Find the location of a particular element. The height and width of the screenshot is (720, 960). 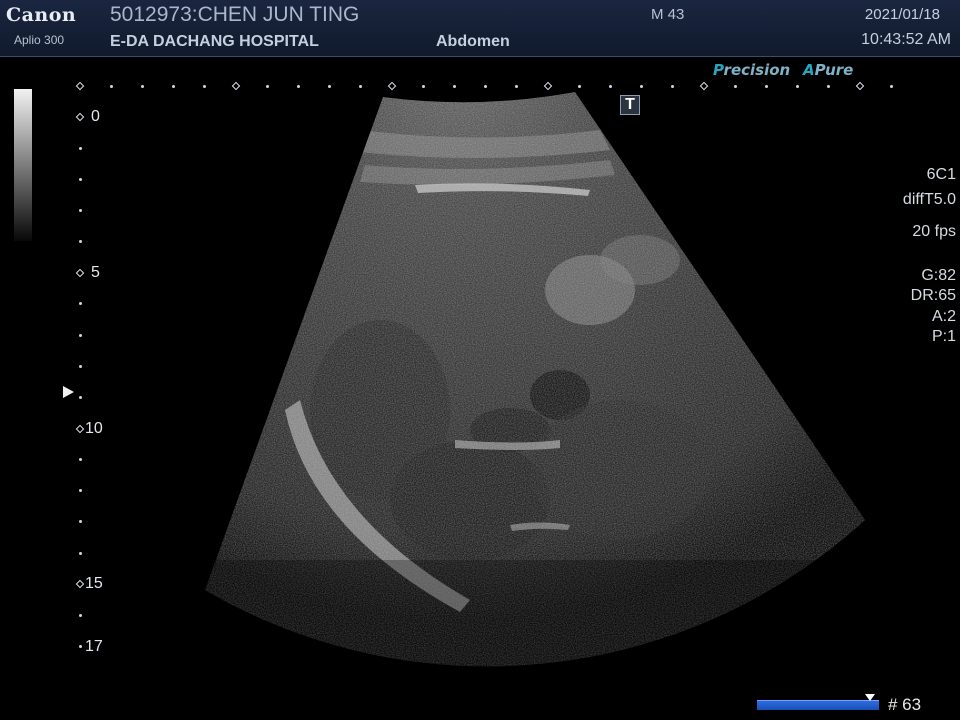

cine-progress-bar is located at coordinates (818, 705).